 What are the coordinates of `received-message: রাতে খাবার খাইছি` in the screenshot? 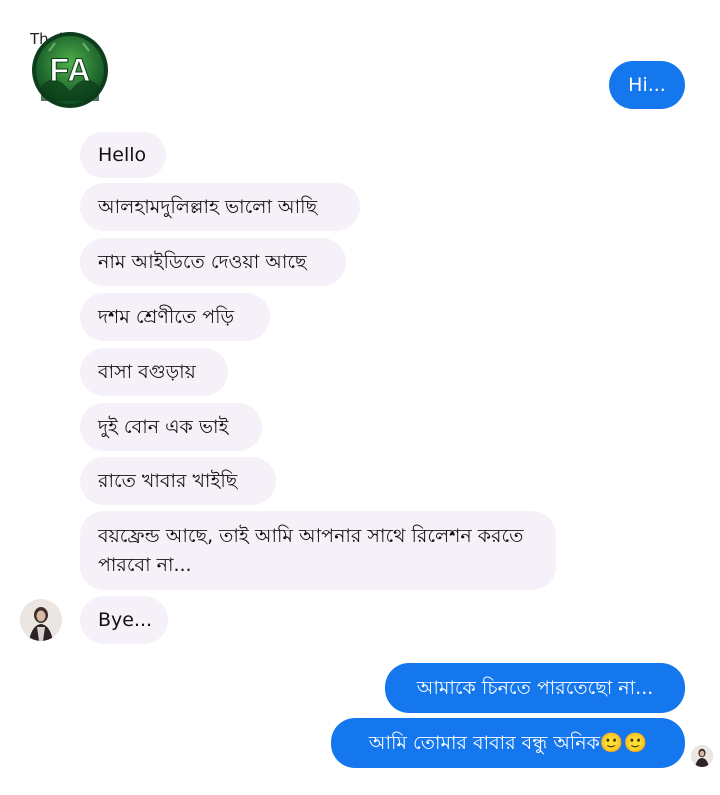 It's located at (178, 481).